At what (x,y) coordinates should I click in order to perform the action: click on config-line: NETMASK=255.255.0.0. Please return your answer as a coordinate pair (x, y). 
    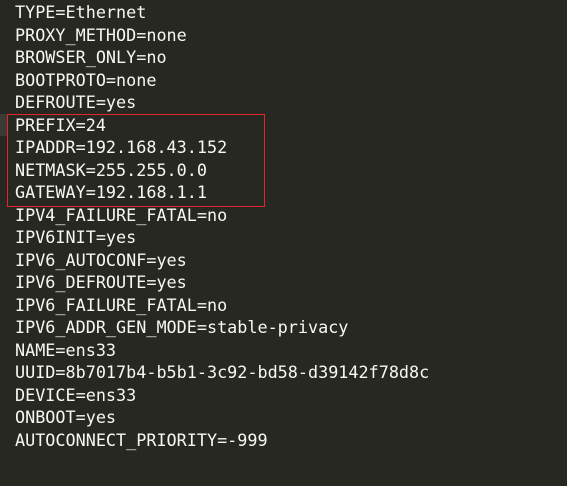
    Looking at the image, I should click on (283, 170).